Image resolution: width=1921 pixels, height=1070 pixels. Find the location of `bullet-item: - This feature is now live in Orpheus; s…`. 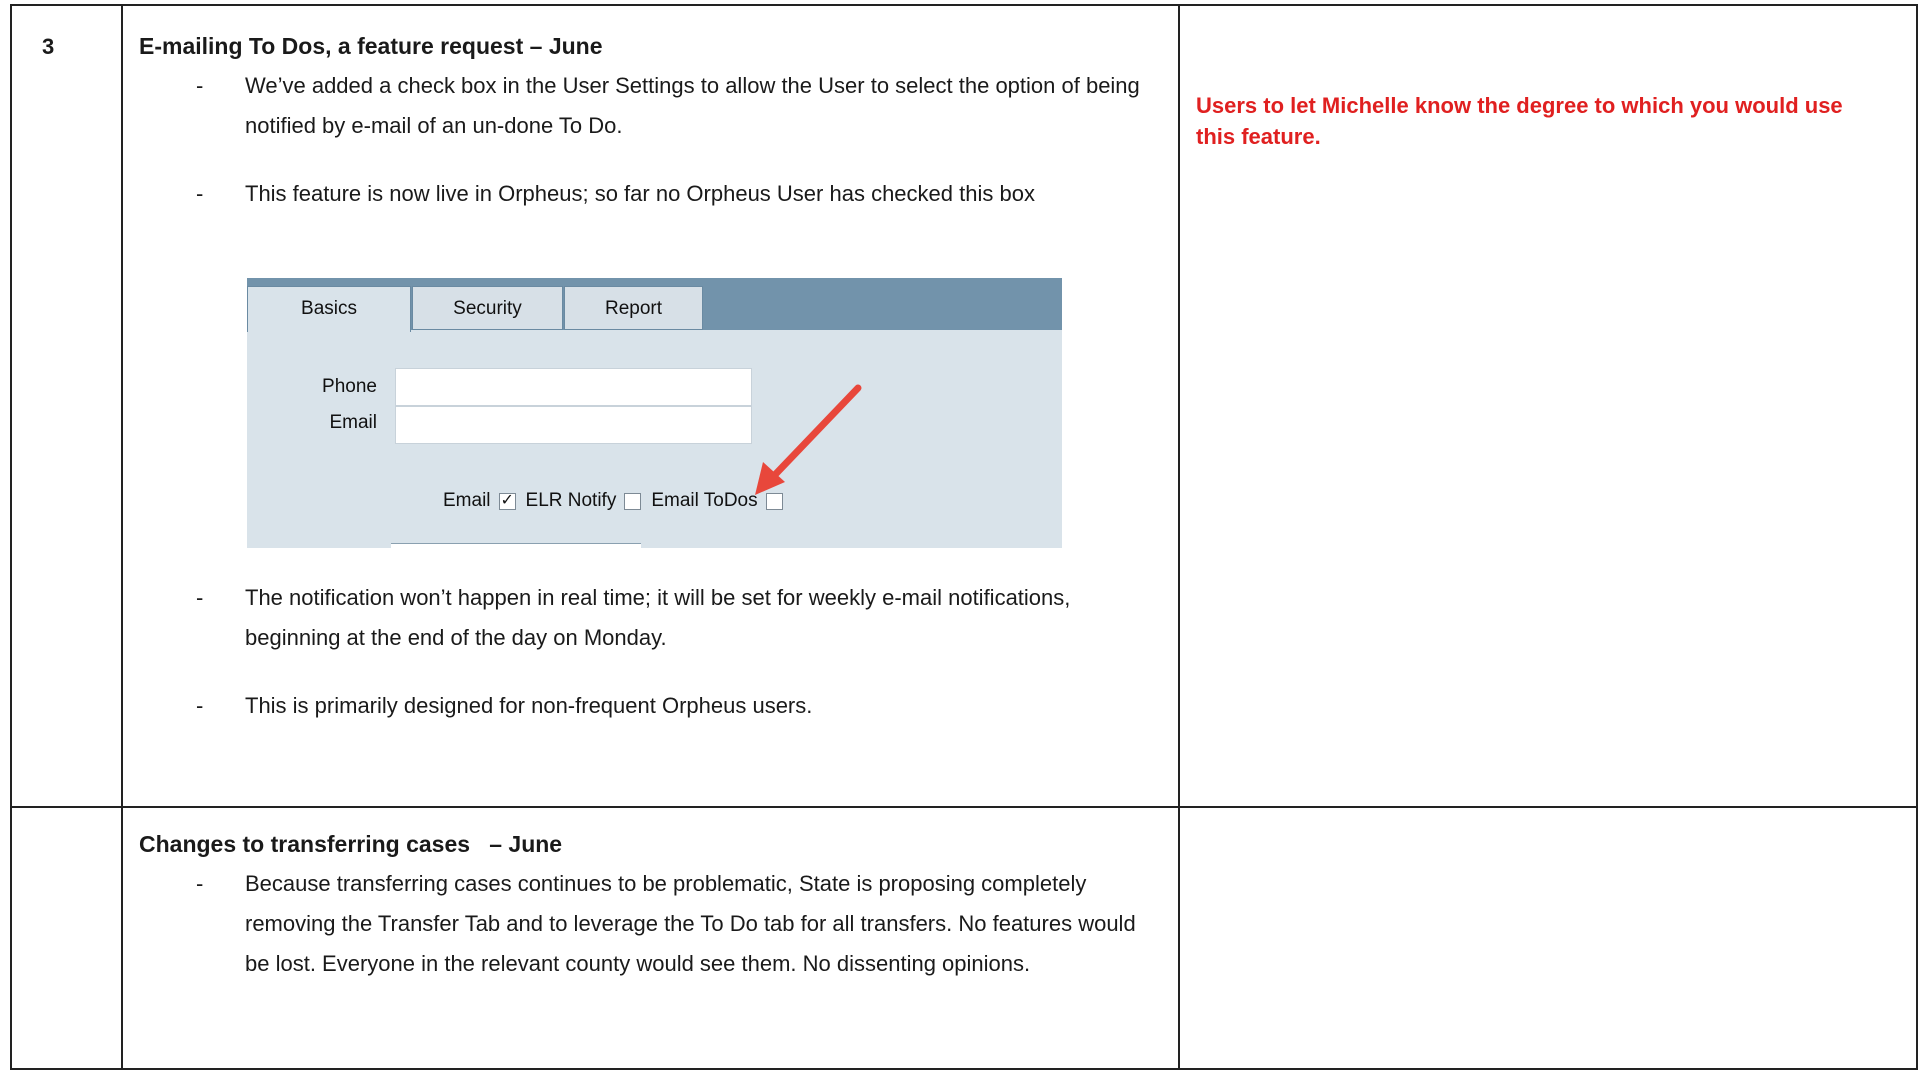

bullet-item: - This feature is now live in Orpheus; s… is located at coordinates (652, 194).